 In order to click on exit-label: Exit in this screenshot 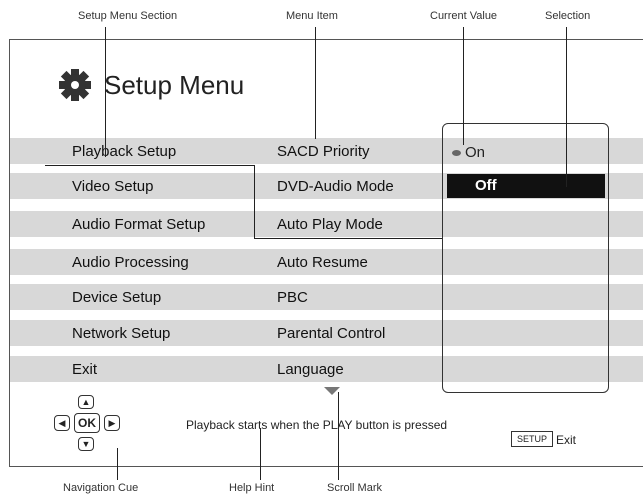, I will do `click(566, 440)`.